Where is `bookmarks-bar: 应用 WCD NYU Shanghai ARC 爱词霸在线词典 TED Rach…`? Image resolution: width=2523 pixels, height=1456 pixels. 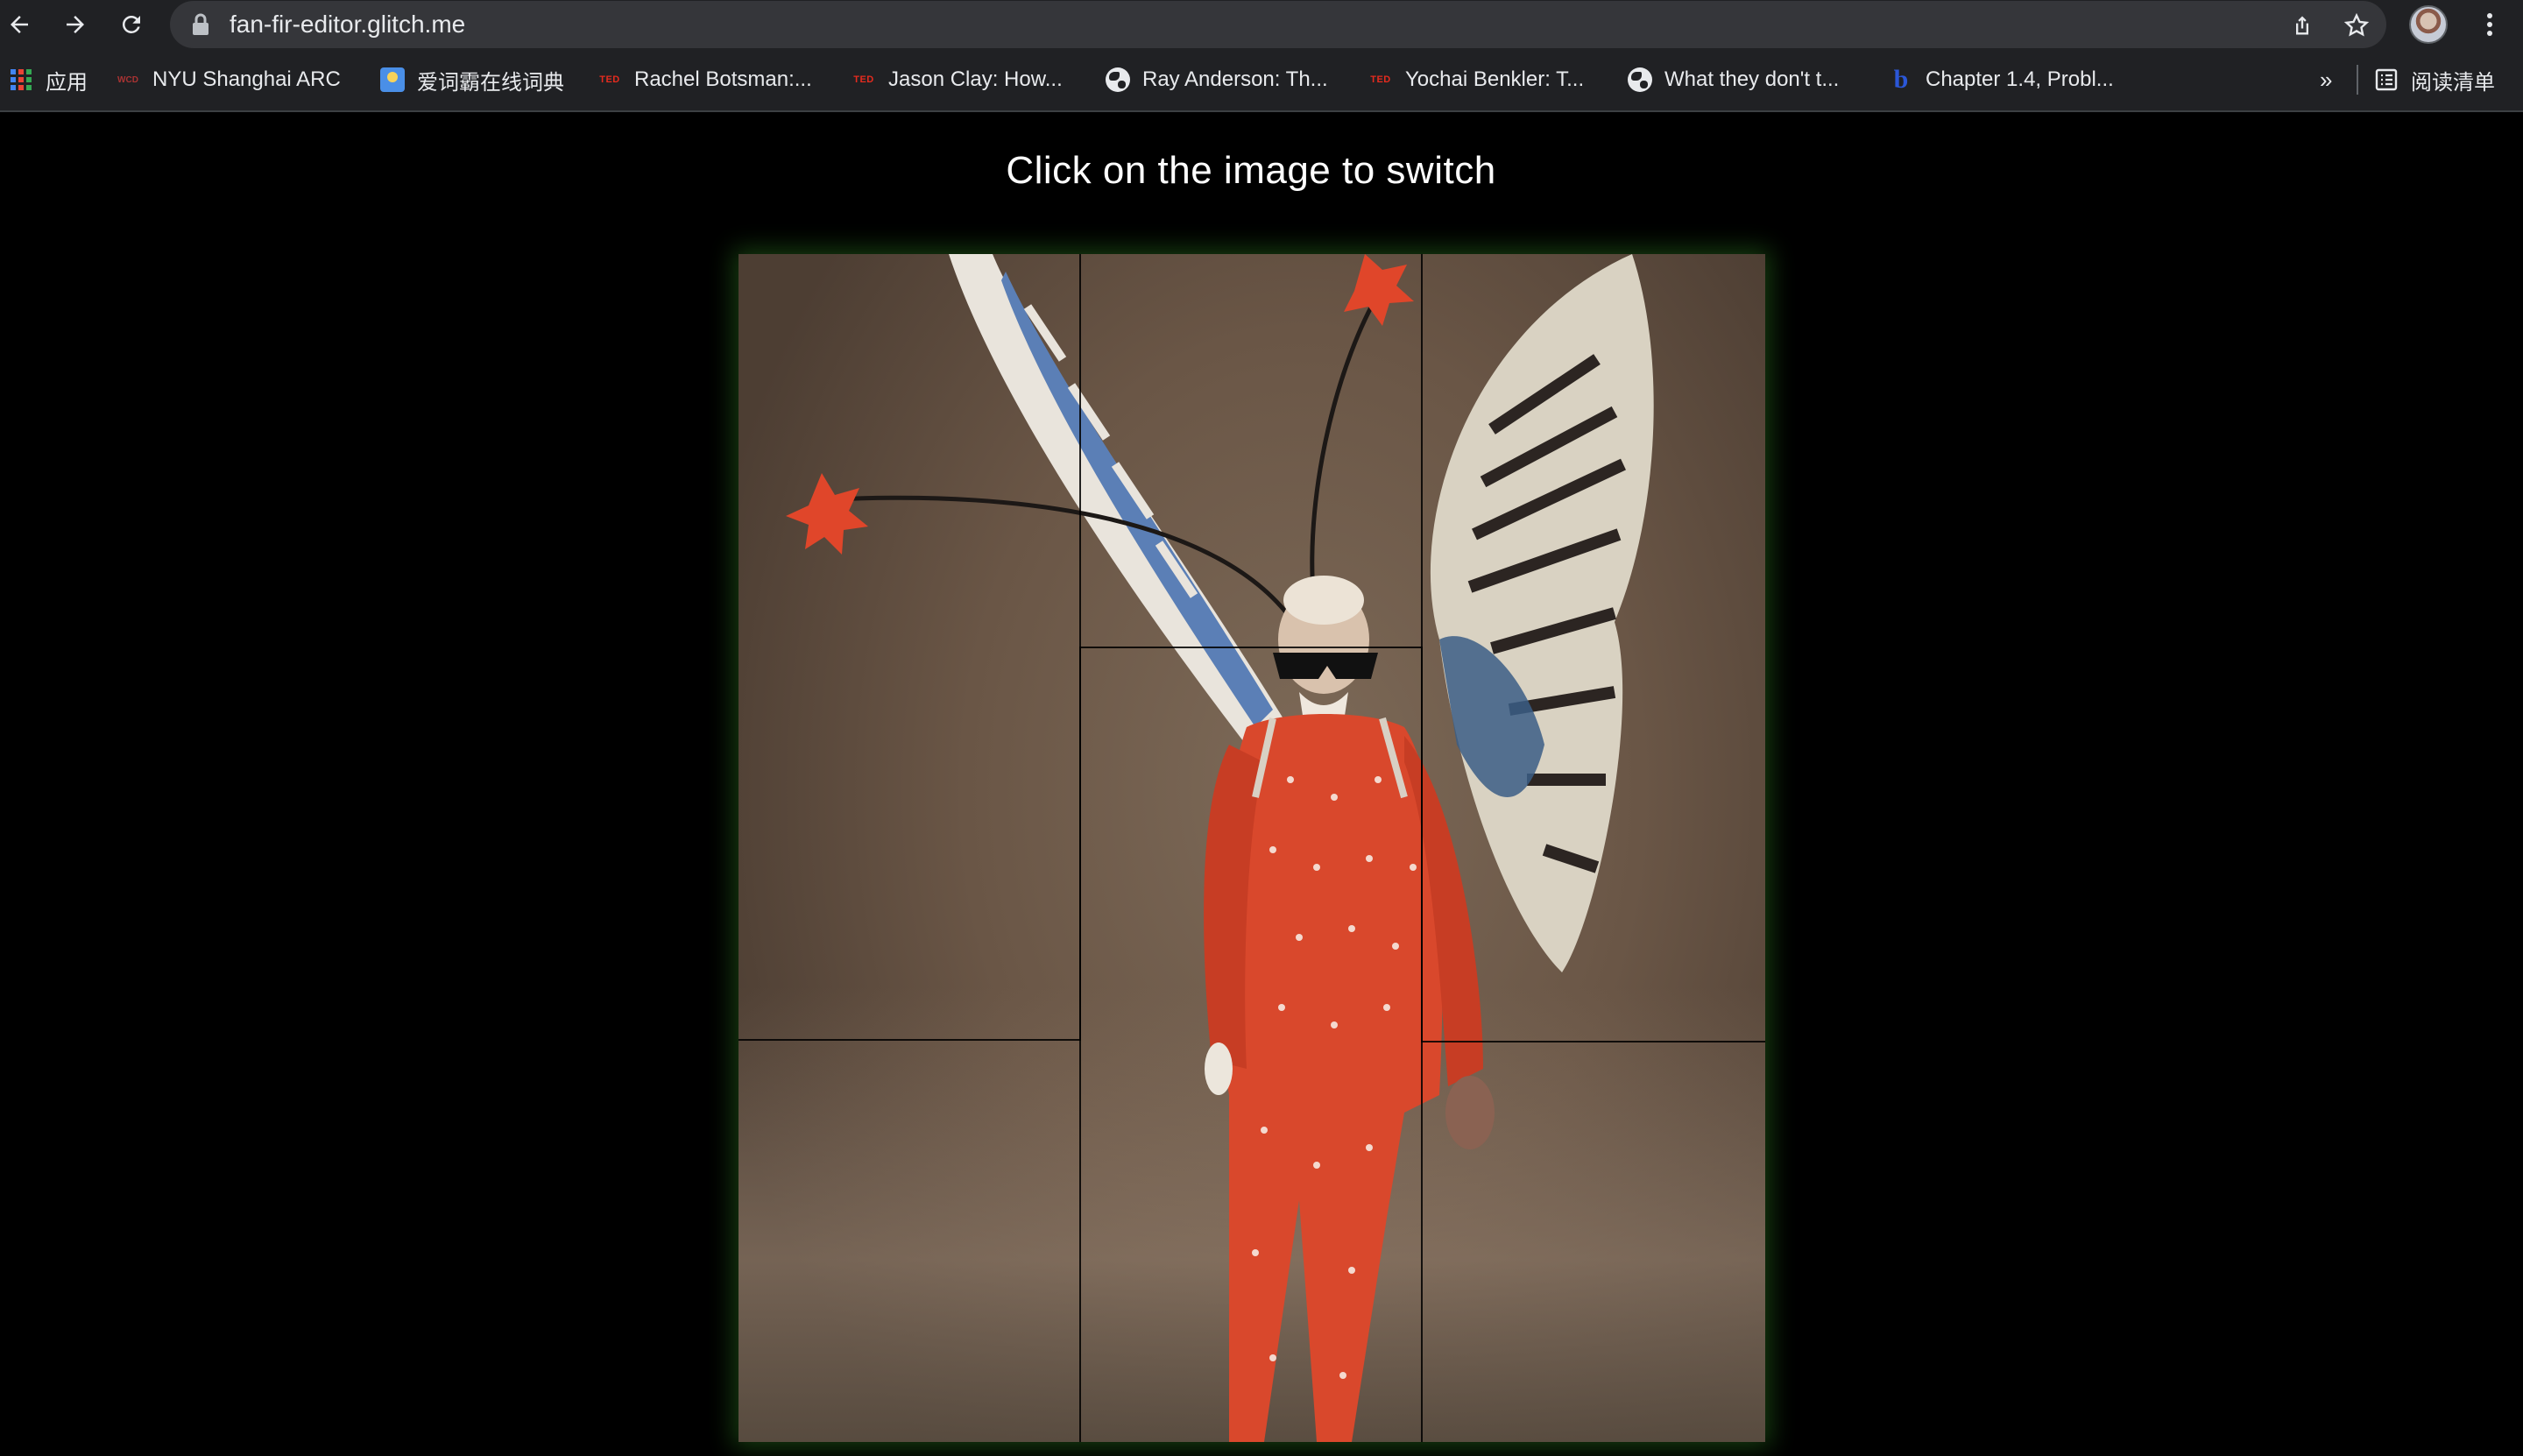 bookmarks-bar: 应用 WCD NYU Shanghai ARC 爱词霸在线词典 TED Rach… is located at coordinates (1261, 80).